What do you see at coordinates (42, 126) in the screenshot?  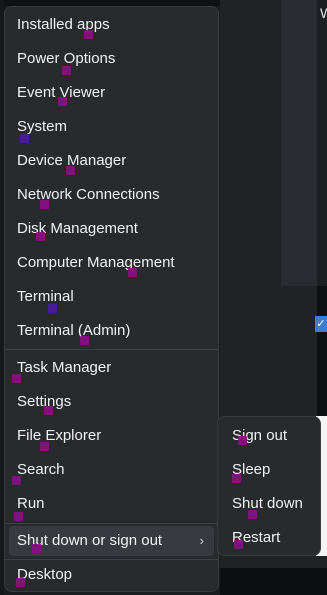 I see `menu-item-label: System` at bounding box center [42, 126].